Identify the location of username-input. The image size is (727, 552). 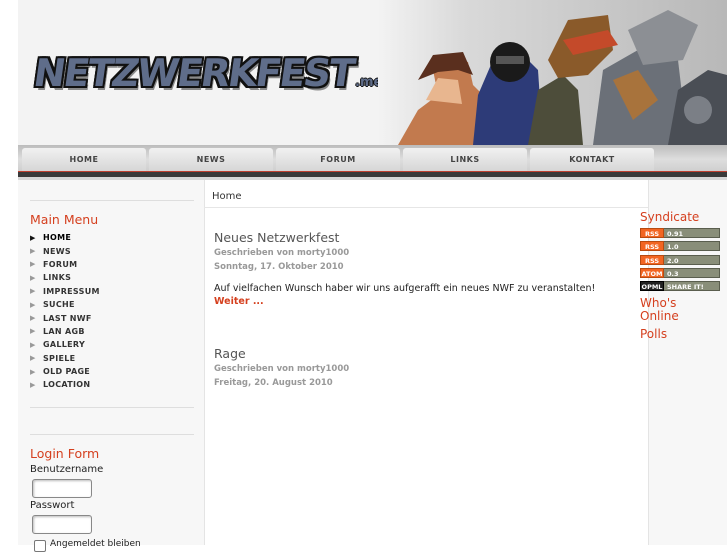
(62, 488).